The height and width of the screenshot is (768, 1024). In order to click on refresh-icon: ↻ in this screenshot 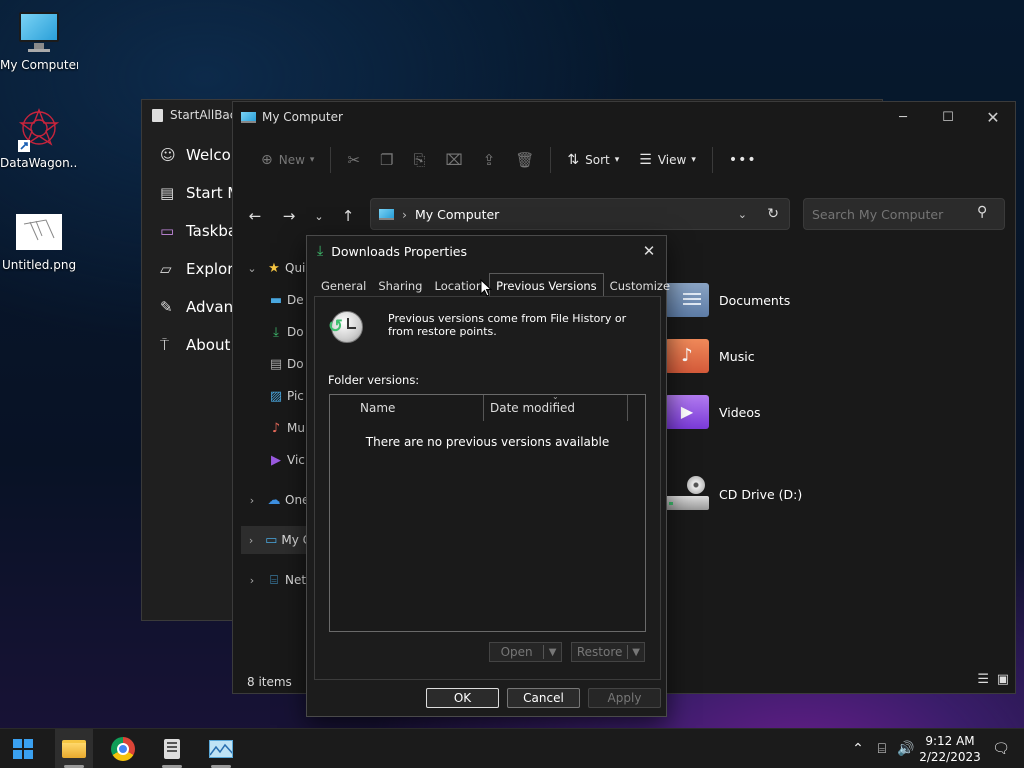, I will do `click(773, 214)`.